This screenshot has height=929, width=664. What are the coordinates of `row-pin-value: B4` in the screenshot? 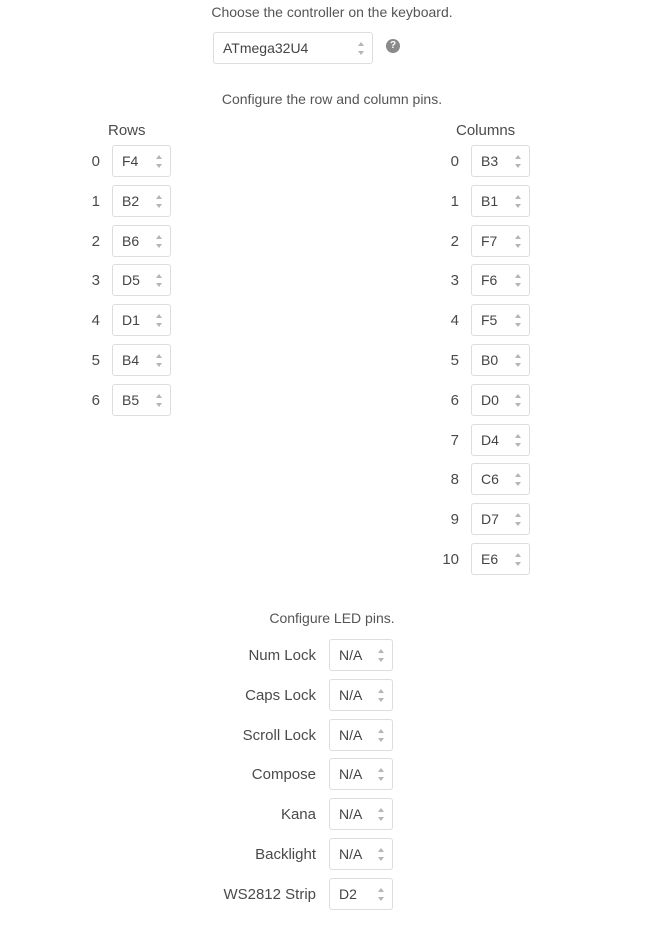 It's located at (131, 360).